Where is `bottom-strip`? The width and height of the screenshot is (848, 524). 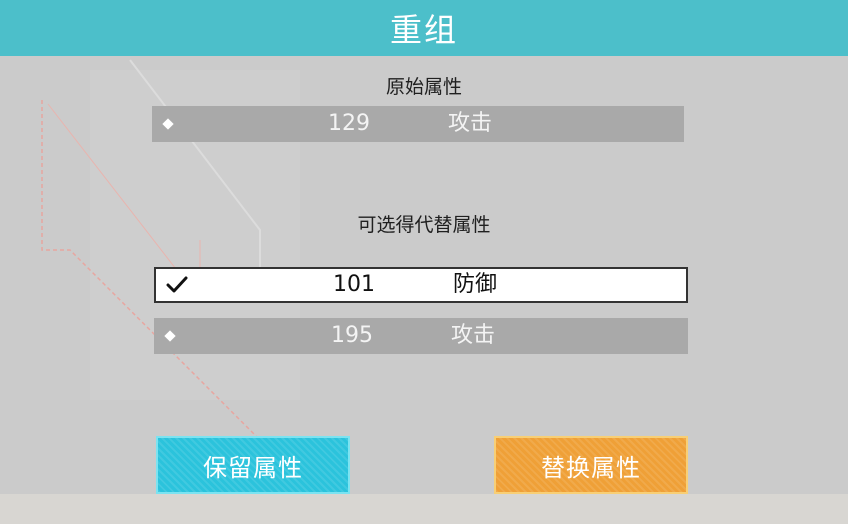 bottom-strip is located at coordinates (424, 509).